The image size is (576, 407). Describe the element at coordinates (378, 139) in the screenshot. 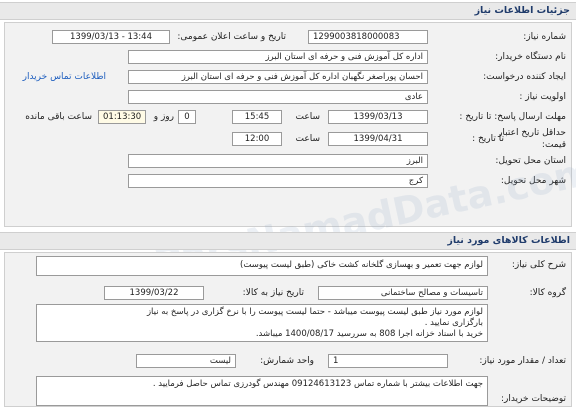

I see `validity-date-field: 1399/04/31` at that location.